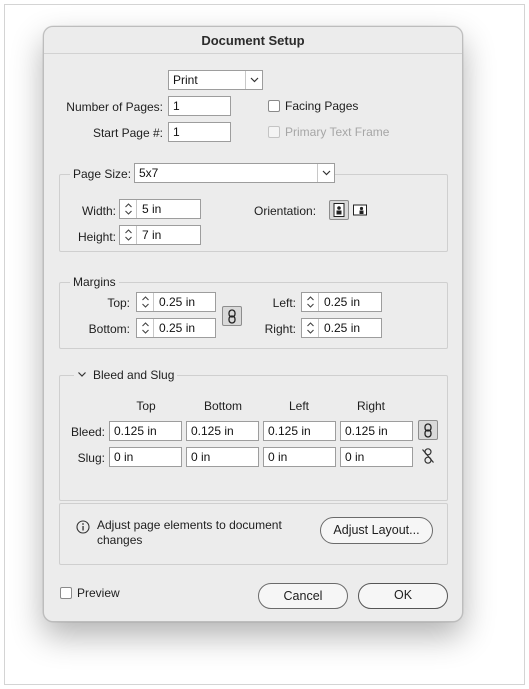  I want to click on slug-left-input: 0 in, so click(299, 457).